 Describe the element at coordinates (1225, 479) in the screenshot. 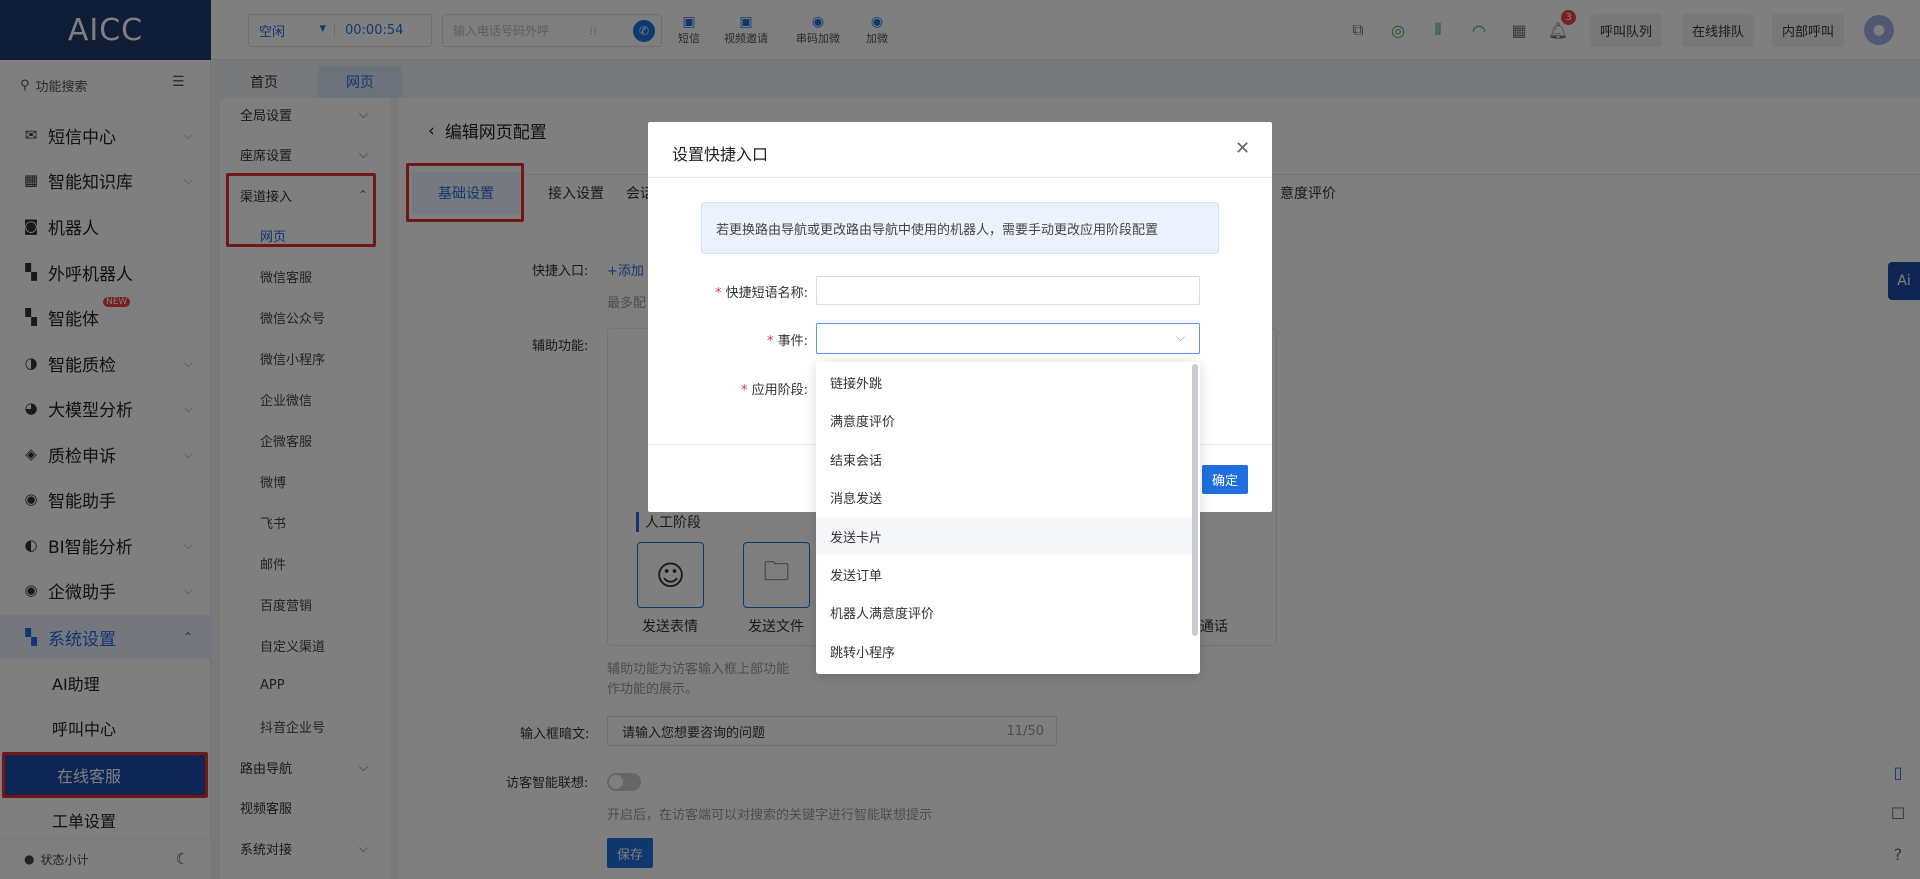

I see `confirm-button: 确定` at that location.